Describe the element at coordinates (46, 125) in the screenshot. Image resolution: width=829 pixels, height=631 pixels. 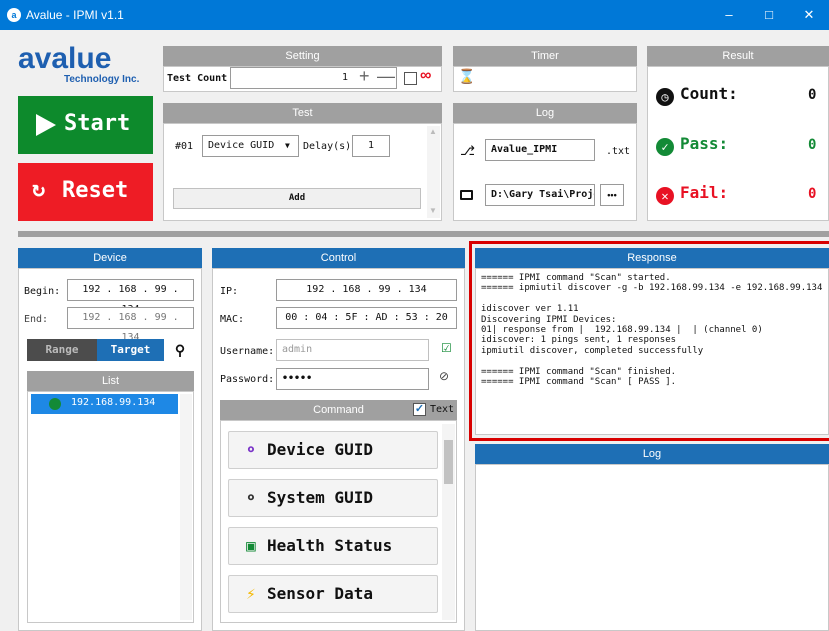
I see `play-icon` at that location.